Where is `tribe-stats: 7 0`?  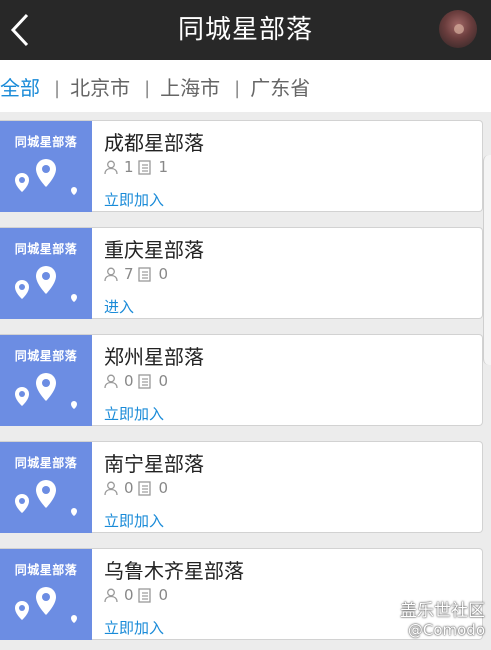 tribe-stats: 7 0 is located at coordinates (138, 274).